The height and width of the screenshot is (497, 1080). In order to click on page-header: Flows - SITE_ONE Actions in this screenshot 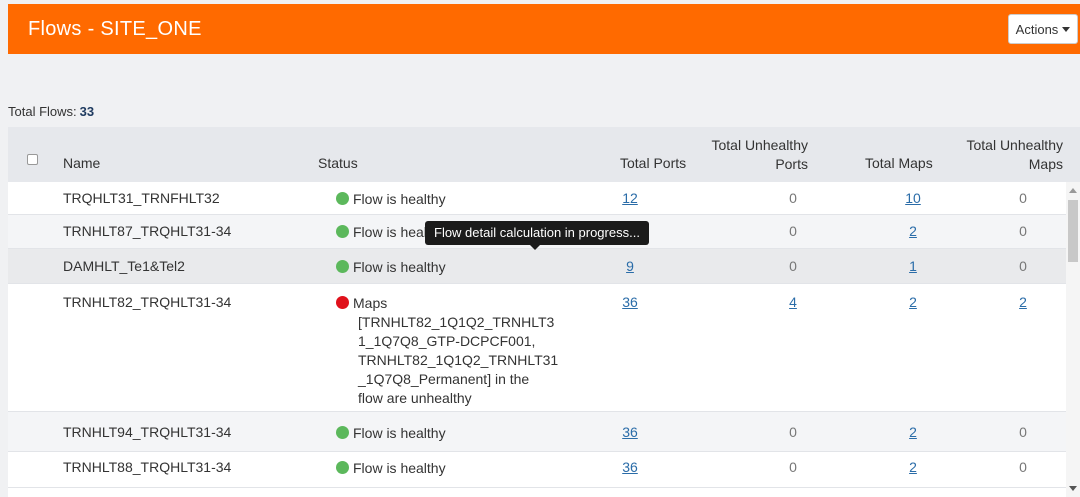, I will do `click(544, 29)`.